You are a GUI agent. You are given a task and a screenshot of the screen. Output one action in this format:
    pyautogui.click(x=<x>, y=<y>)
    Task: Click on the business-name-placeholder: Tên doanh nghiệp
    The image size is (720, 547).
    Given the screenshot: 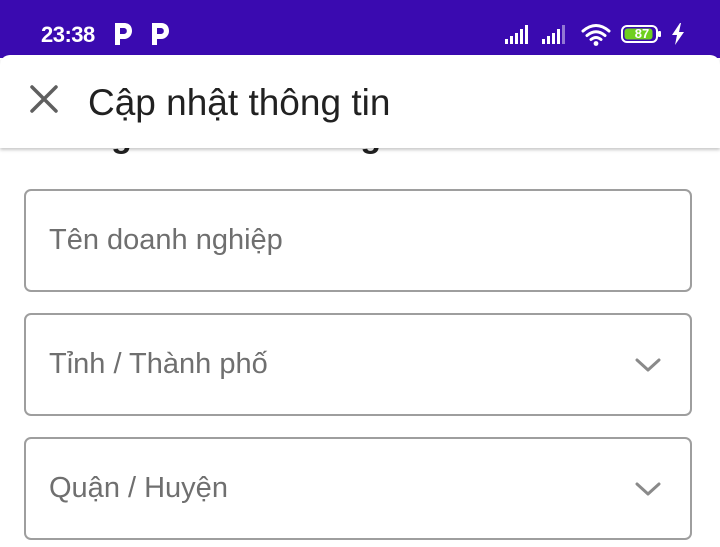 What is the action you would take?
    pyautogui.click(x=166, y=240)
    